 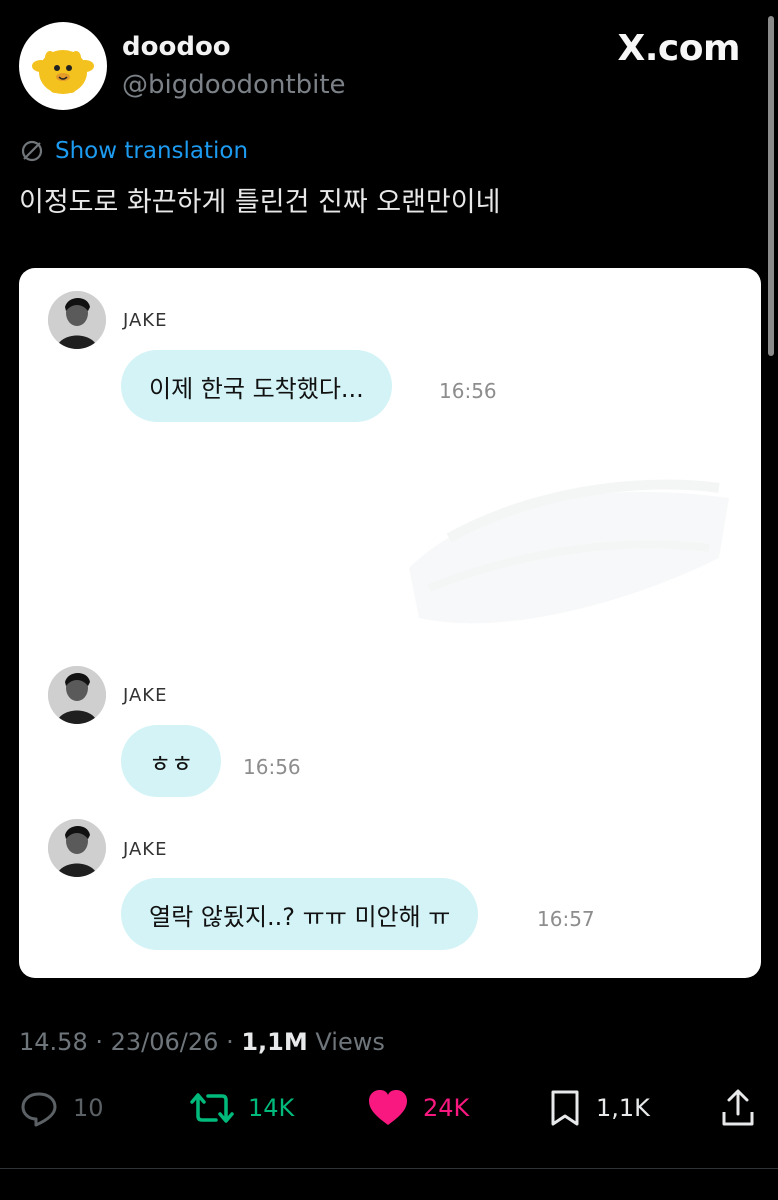 I want to click on bookmark-icon, so click(x=565, y=1108).